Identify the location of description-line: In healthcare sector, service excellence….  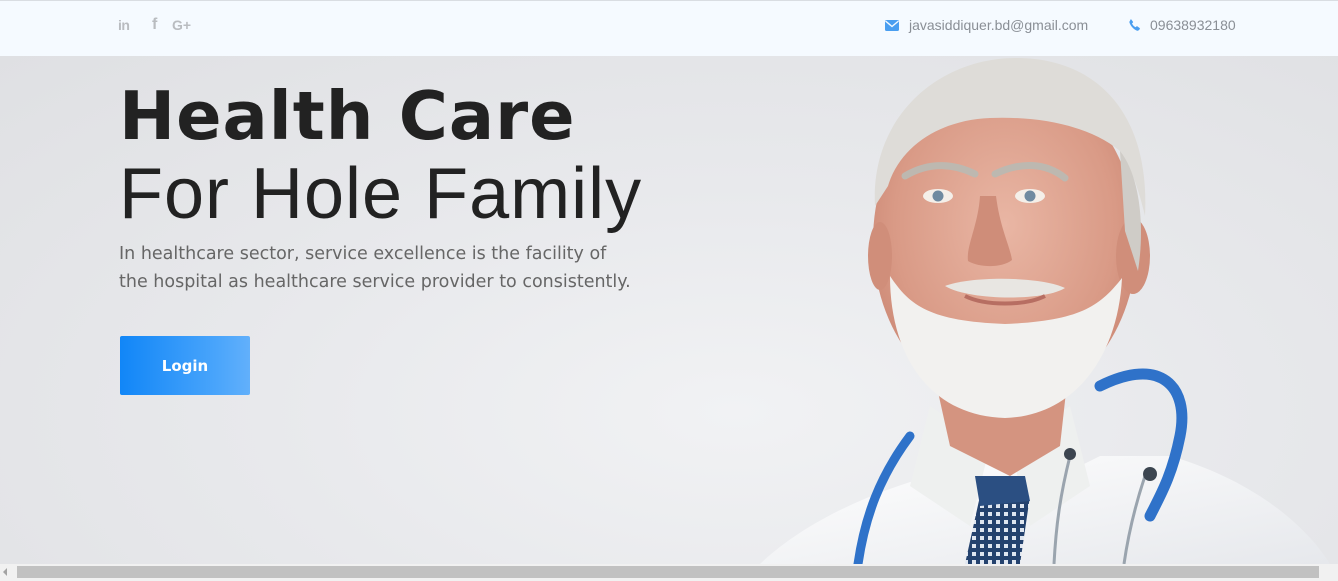
(363, 254).